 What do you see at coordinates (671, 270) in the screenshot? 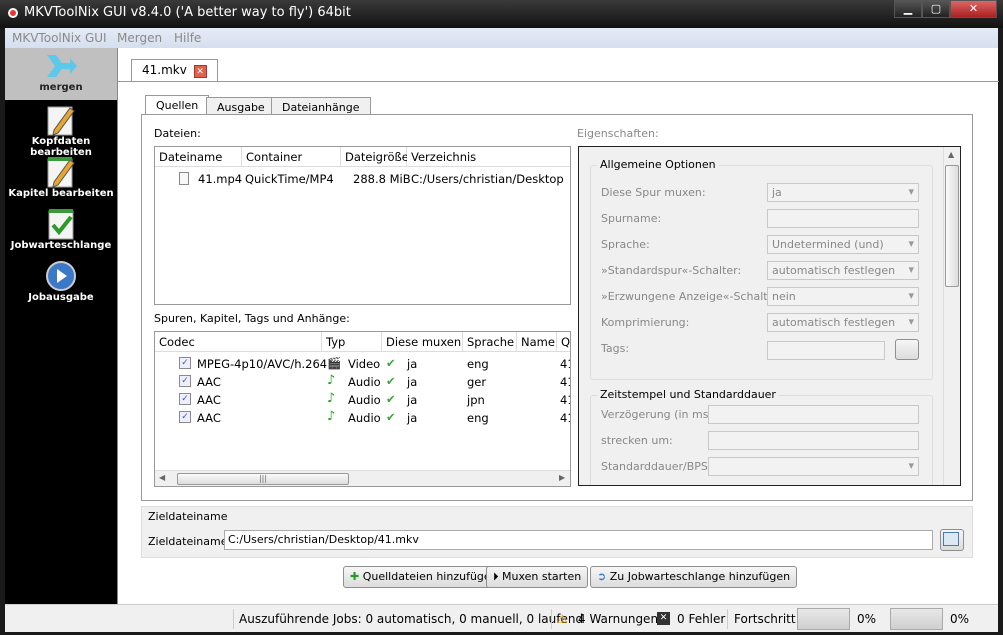
I see `field-label: »Standardspur«-Schalter:` at bounding box center [671, 270].